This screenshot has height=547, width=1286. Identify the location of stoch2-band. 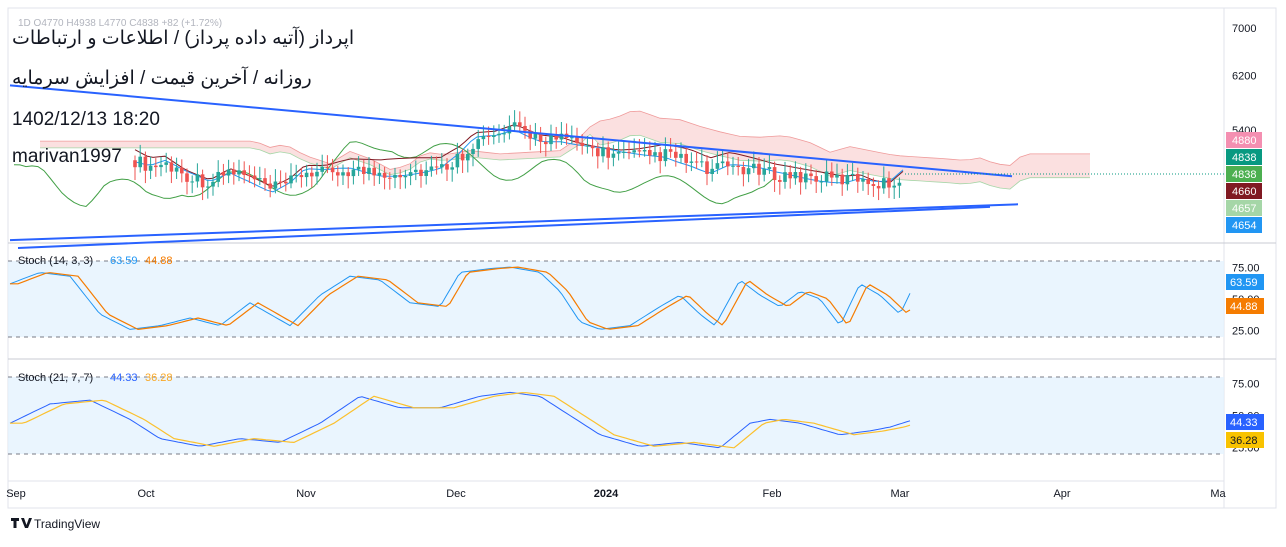
(616, 415).